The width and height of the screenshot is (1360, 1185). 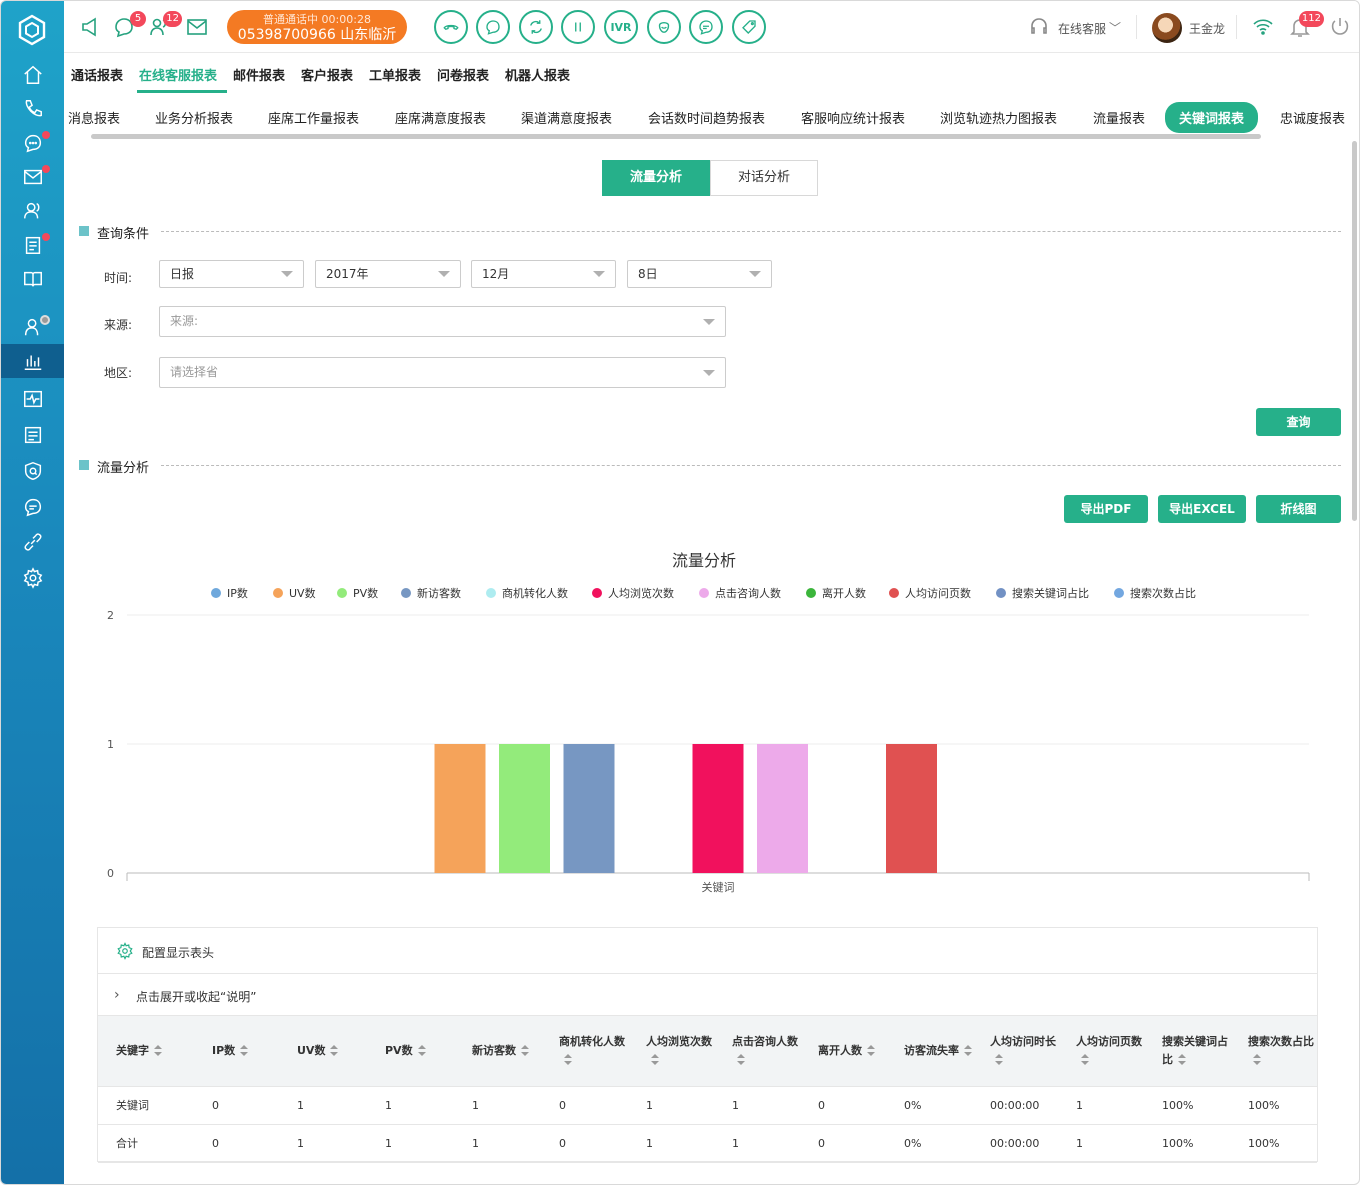 I want to click on chat-icon, so click(x=32, y=143).